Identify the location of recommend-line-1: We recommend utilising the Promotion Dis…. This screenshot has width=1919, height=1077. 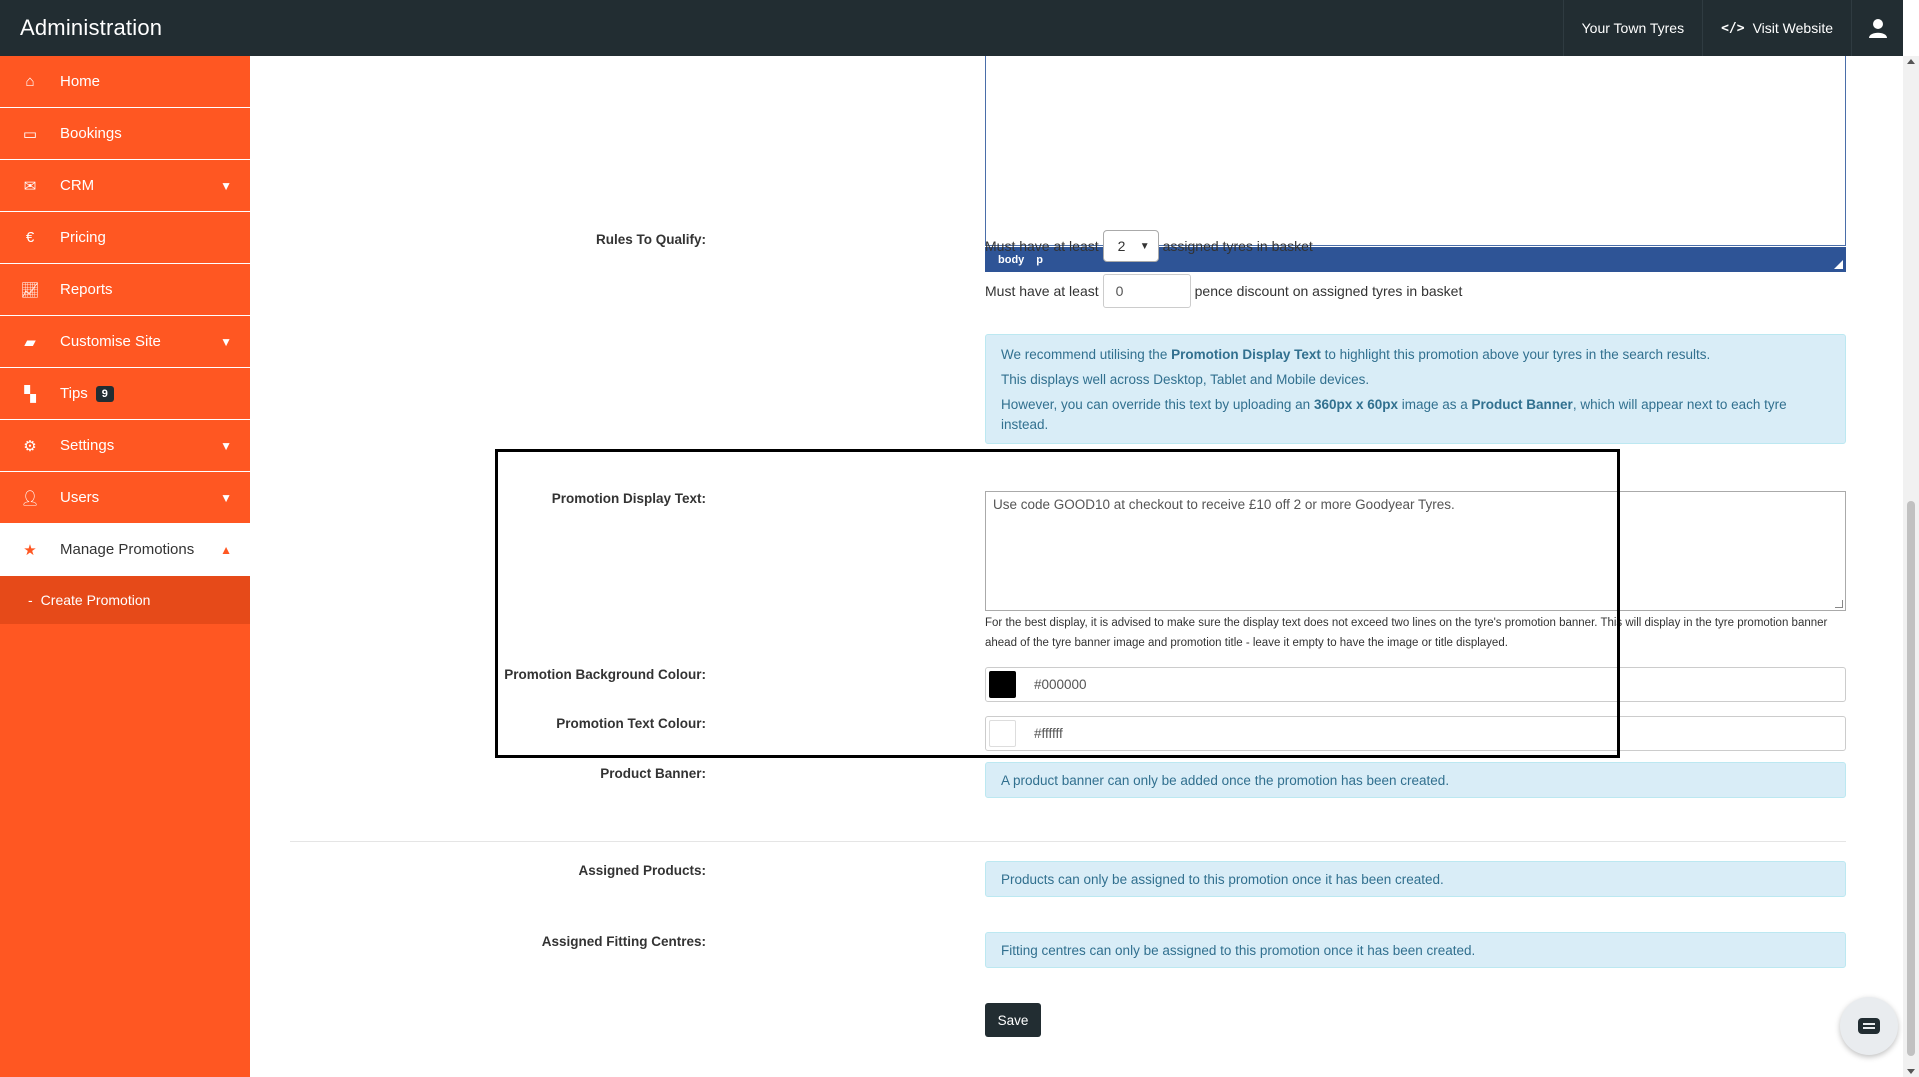
(1356, 354).